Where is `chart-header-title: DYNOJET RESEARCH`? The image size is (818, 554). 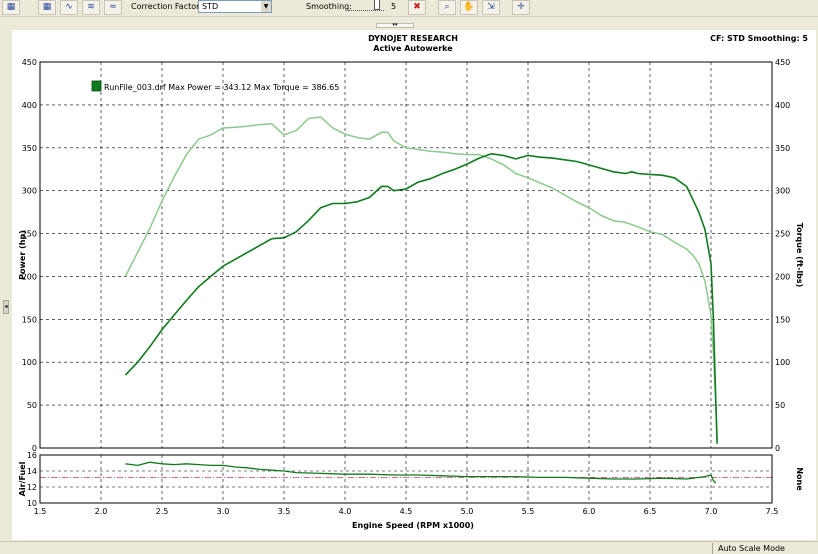 chart-header-title: DYNOJET RESEARCH is located at coordinates (413, 38).